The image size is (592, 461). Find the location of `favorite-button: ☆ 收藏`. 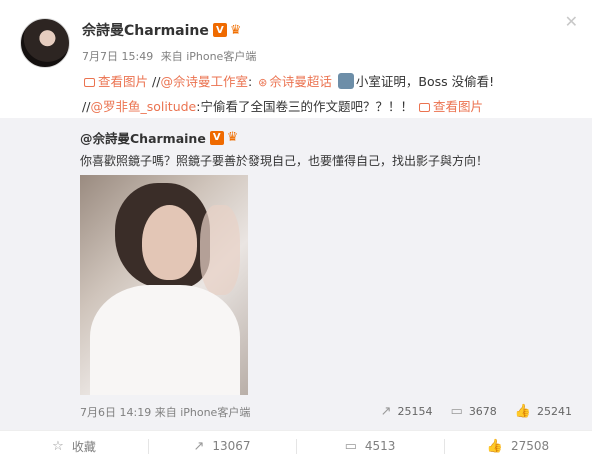

favorite-button: ☆ 收藏 is located at coordinates (74, 446).